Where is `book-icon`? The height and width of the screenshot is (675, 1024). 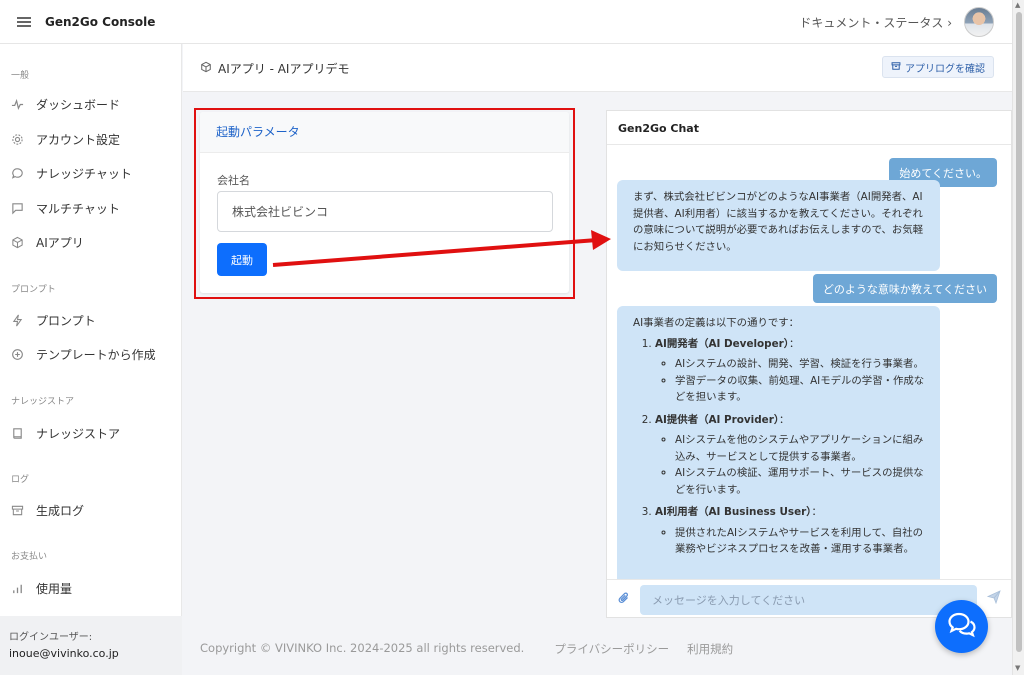 book-icon is located at coordinates (17, 433).